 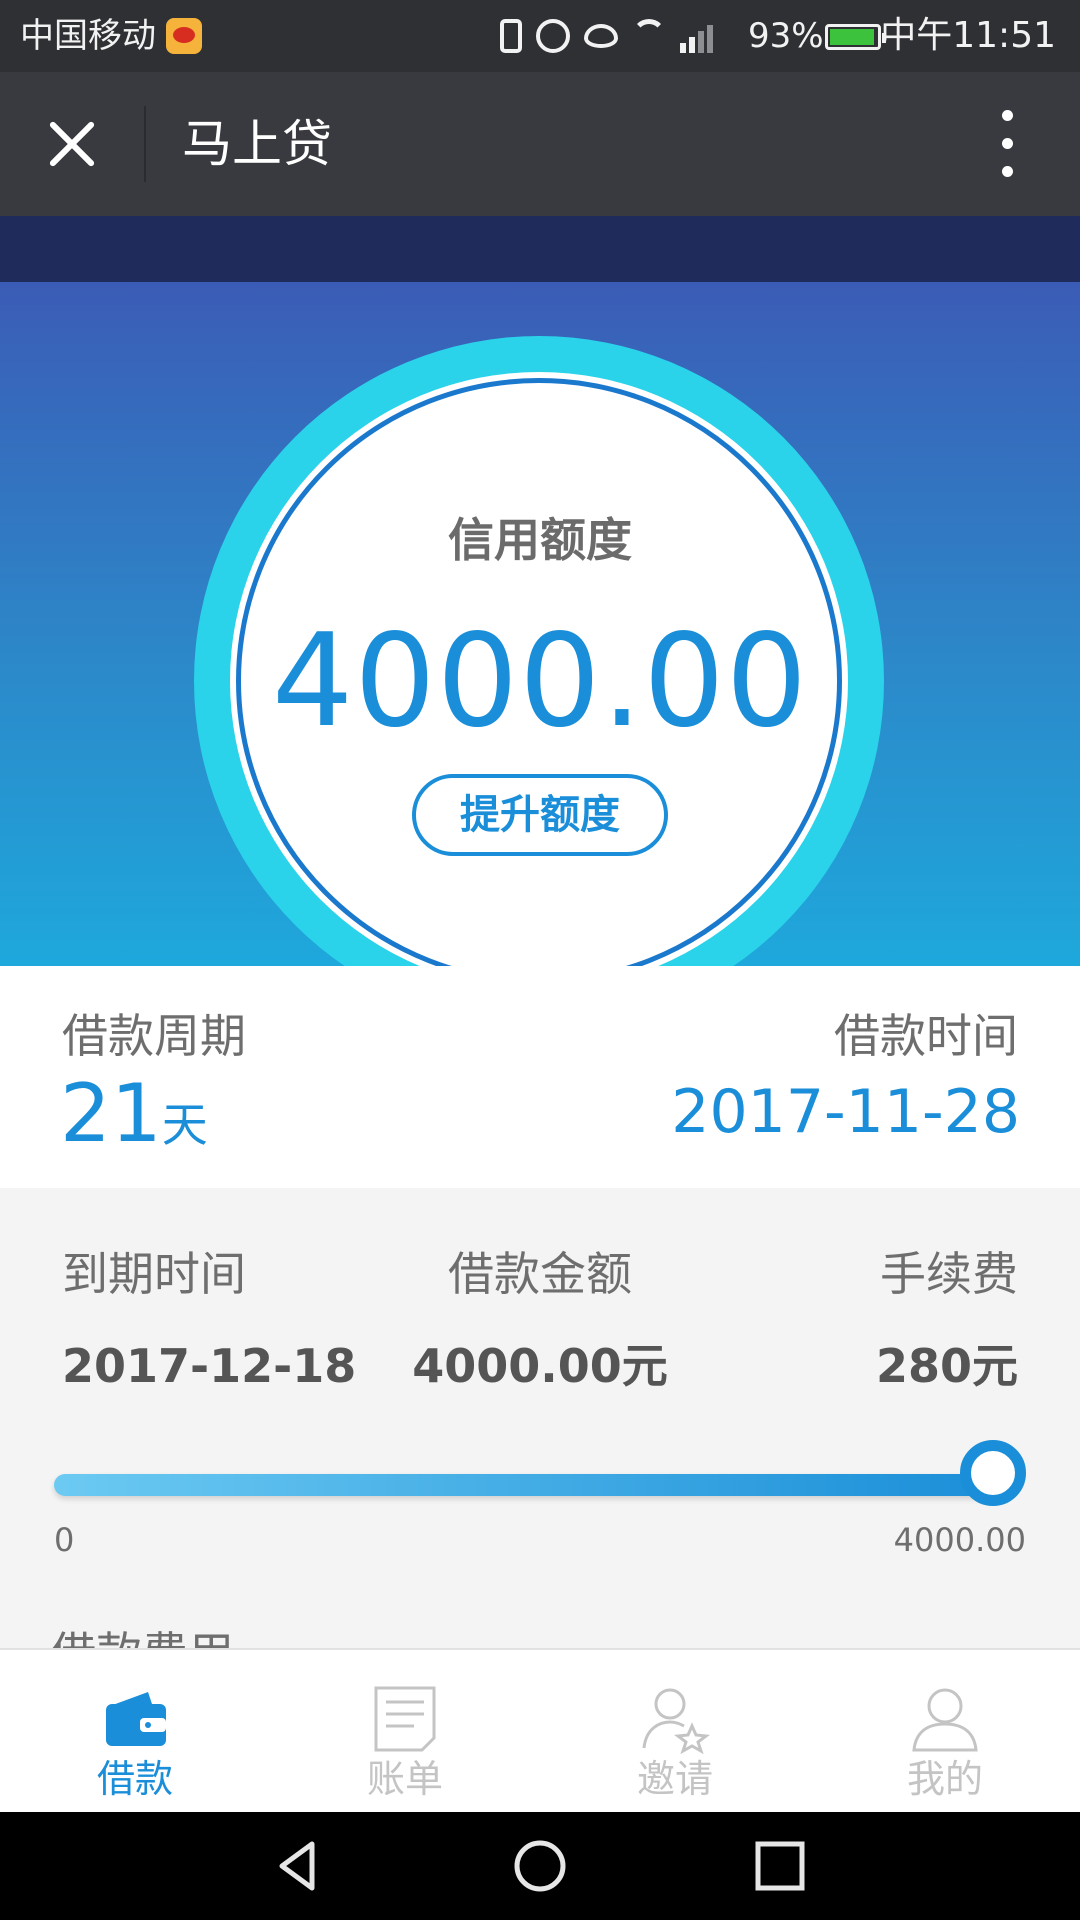 I want to click on loan-time-value: 2017-11-28, so click(x=845, y=1112).